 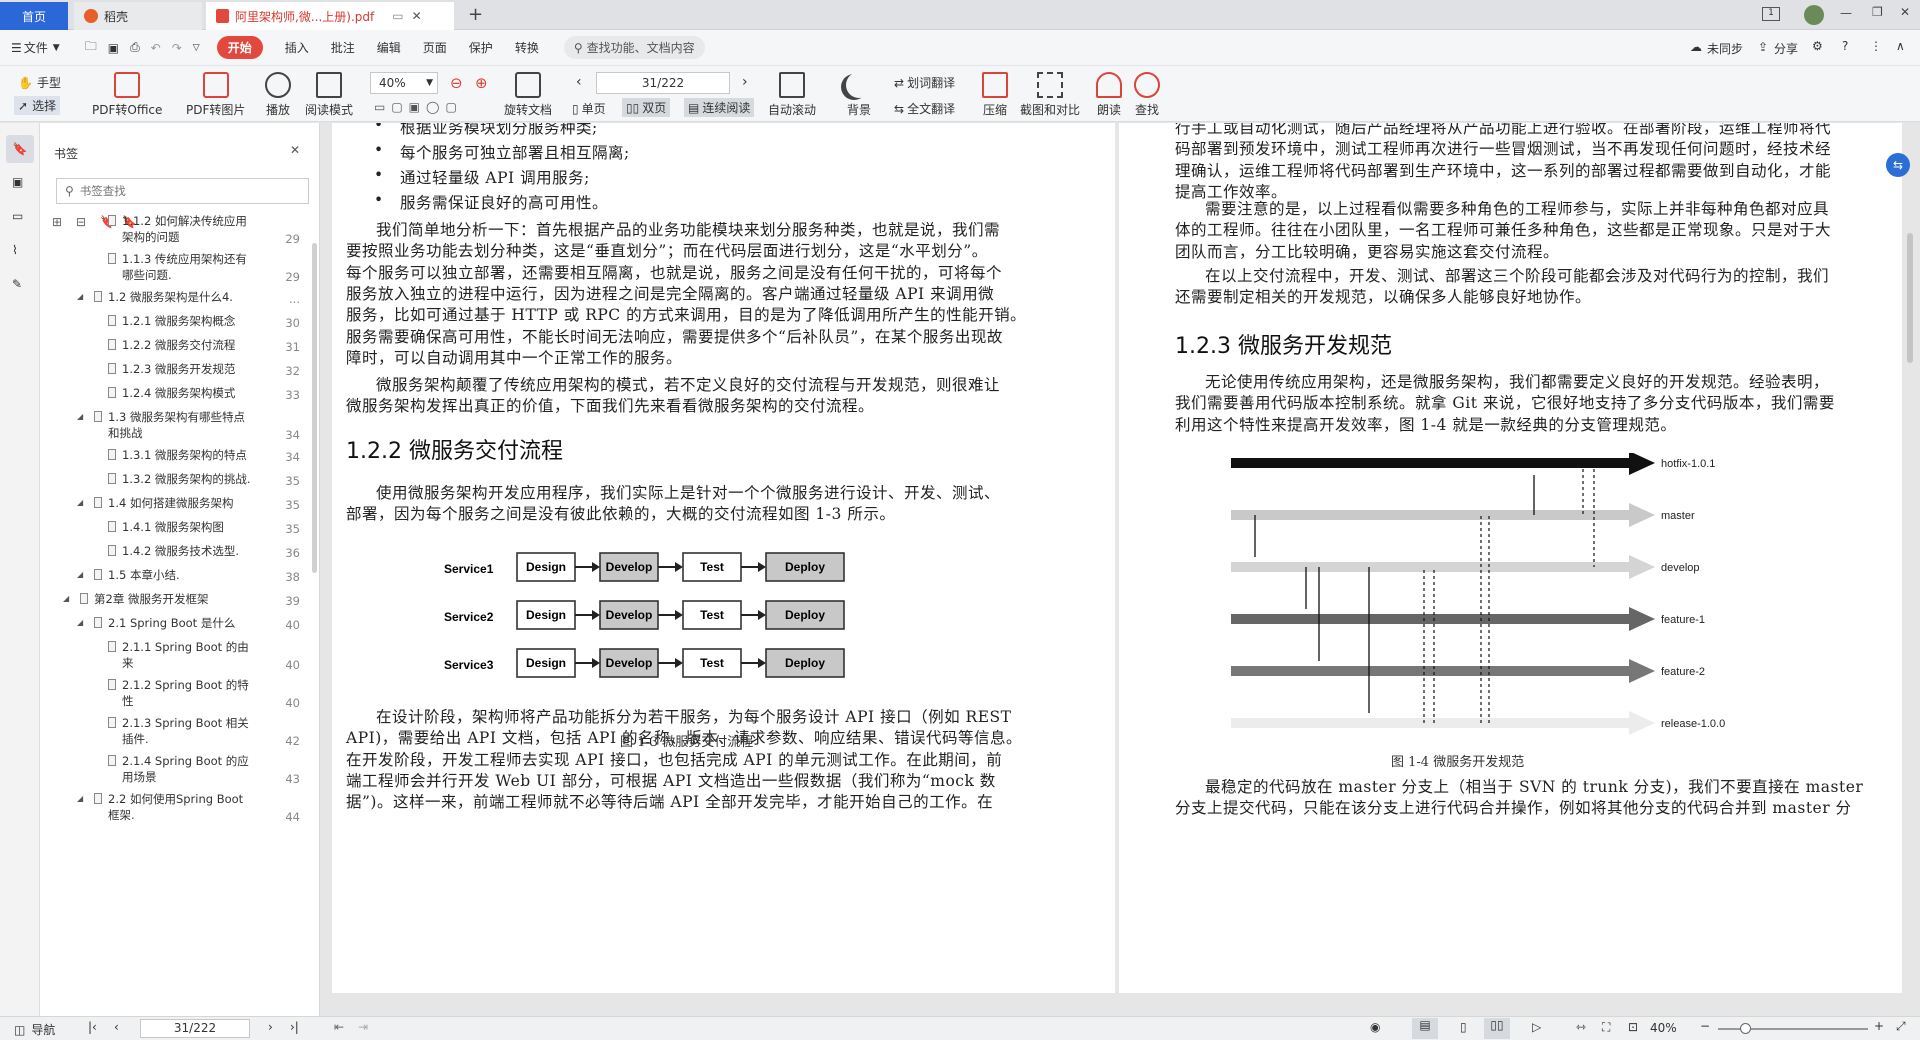 I want to click on signature-panel-icon: ✎, so click(x=17, y=284).